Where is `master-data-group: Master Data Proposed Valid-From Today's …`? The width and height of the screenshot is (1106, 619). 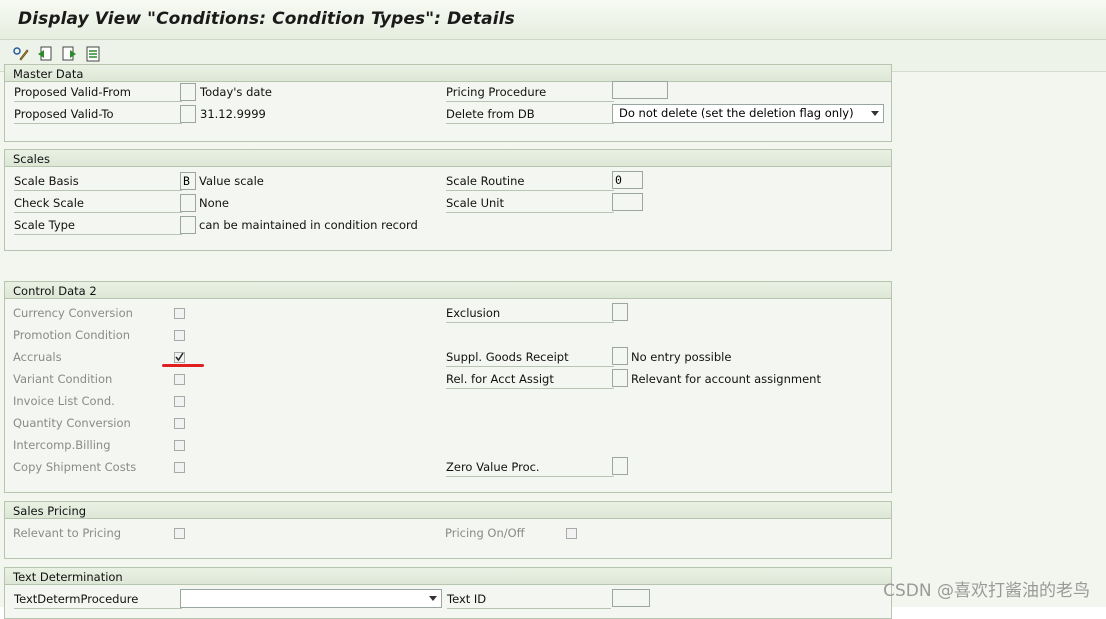 master-data-group: Master Data Proposed Valid-From Today's … is located at coordinates (448, 103).